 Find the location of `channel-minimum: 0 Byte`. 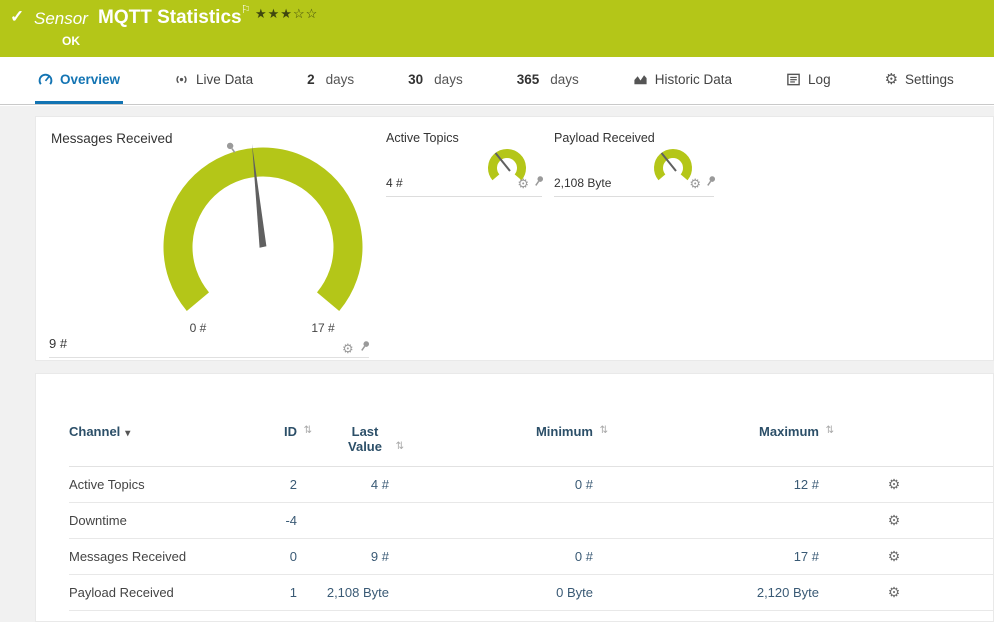

channel-minimum: 0 Byte is located at coordinates (574, 592).